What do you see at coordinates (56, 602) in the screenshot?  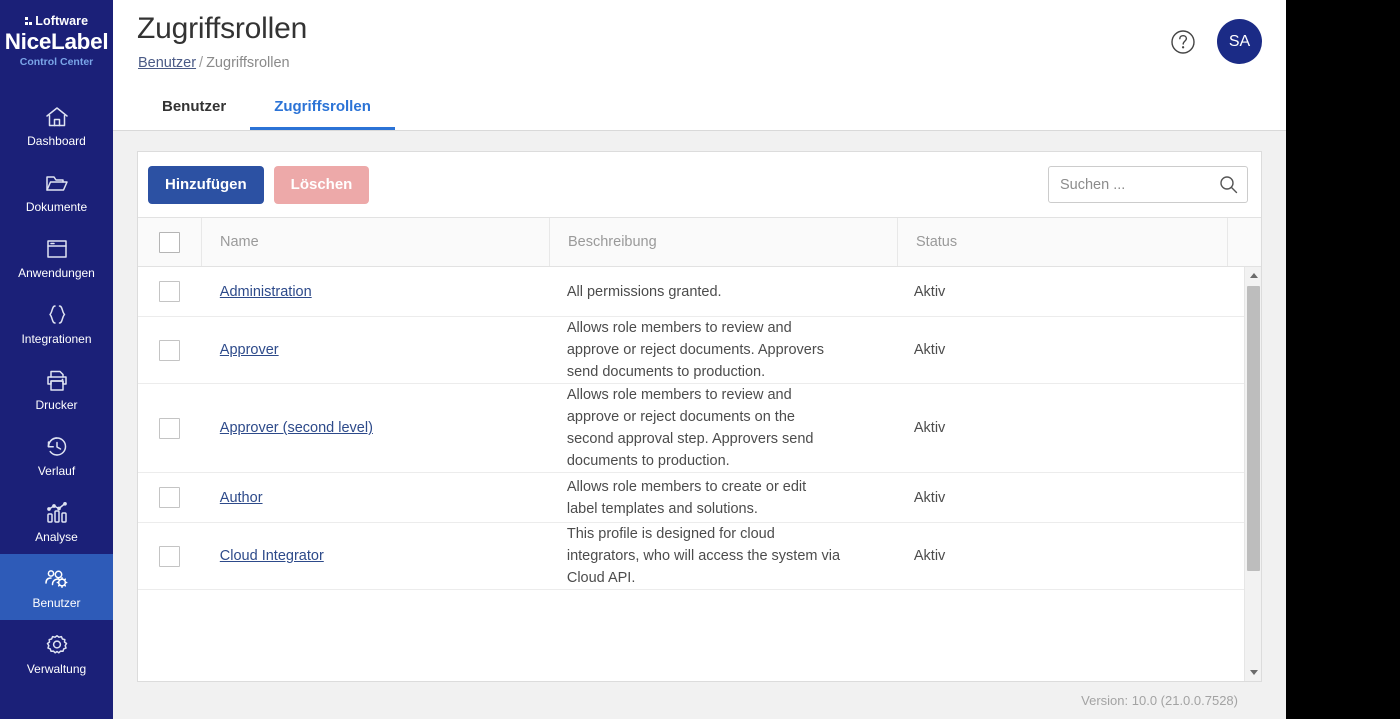 I see `sidebar-item-label: Benutzer` at bounding box center [56, 602].